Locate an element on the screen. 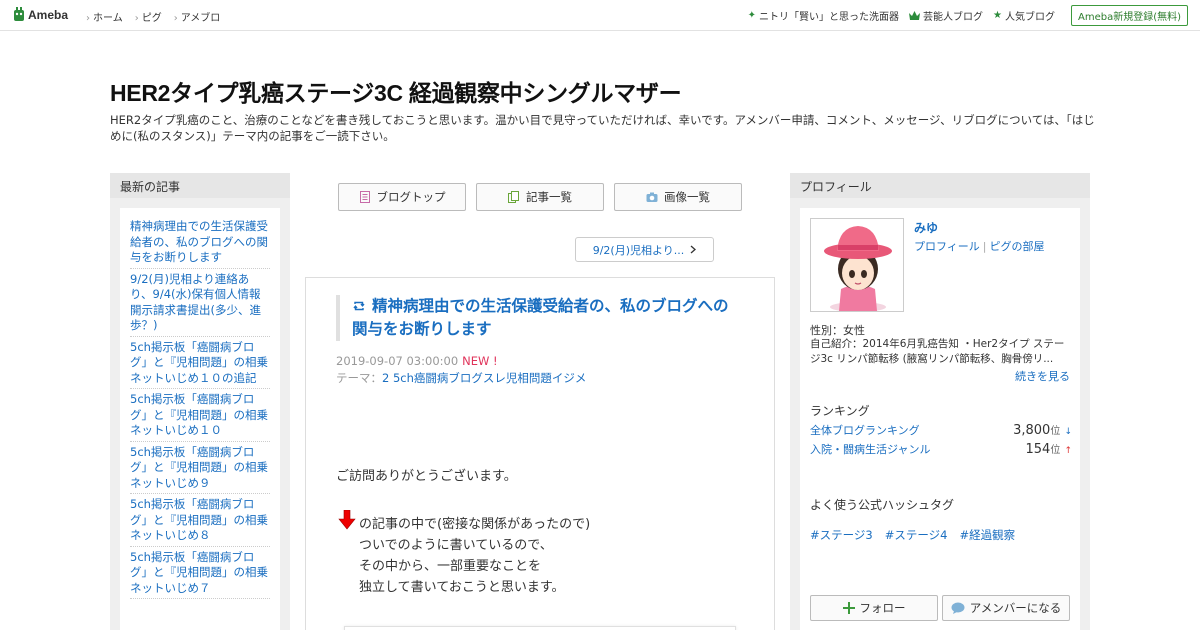  reblog-icon is located at coordinates (359, 306).